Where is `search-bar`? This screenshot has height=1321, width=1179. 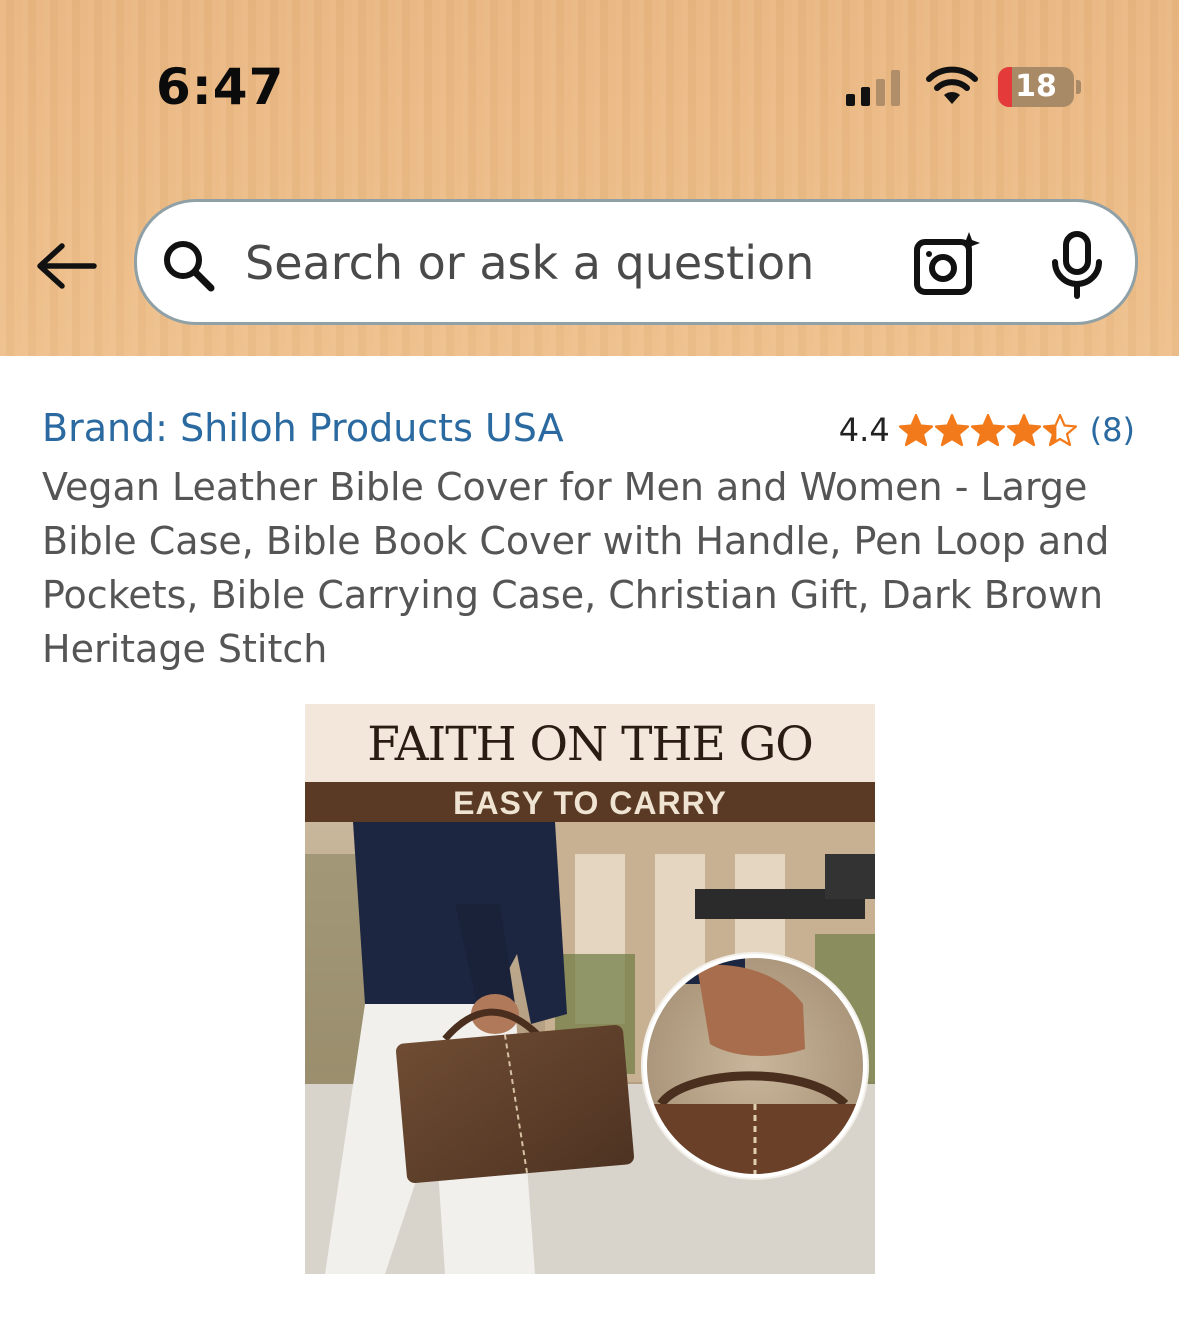
search-bar is located at coordinates (636, 262).